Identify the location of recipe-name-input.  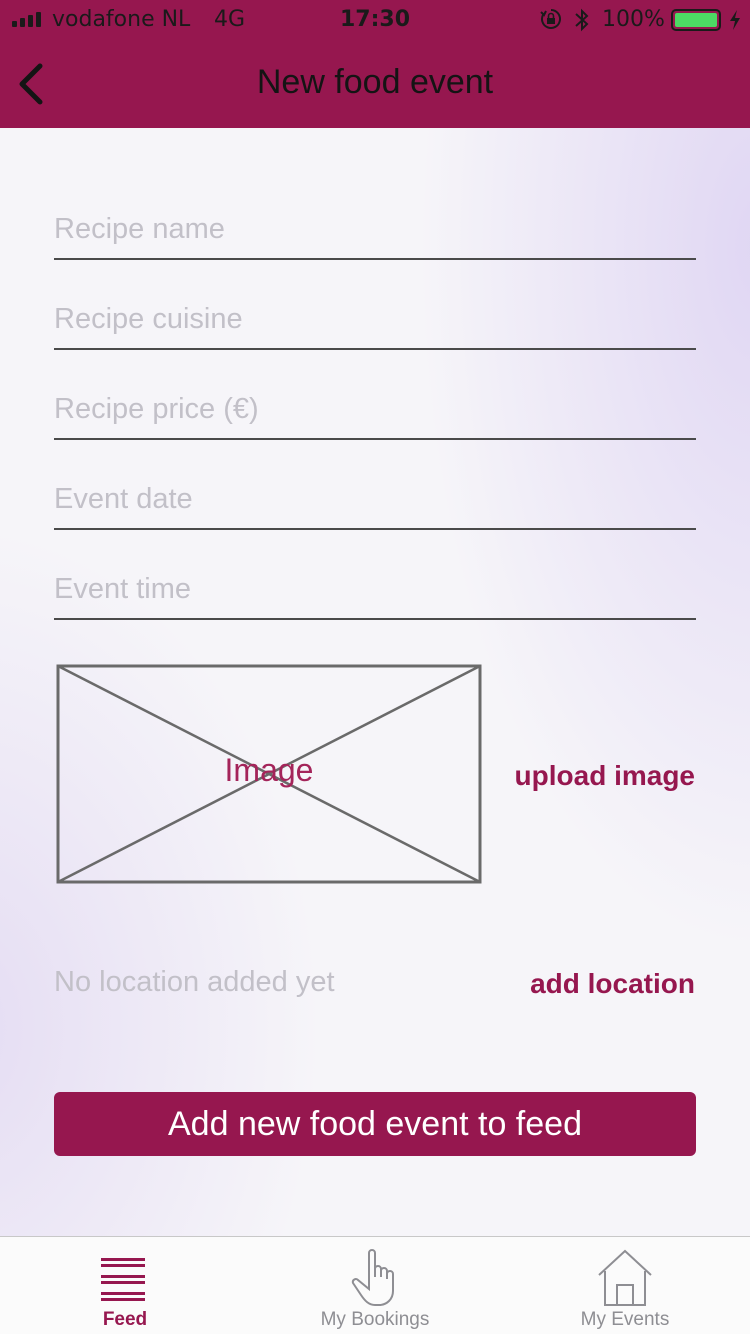
(375, 229).